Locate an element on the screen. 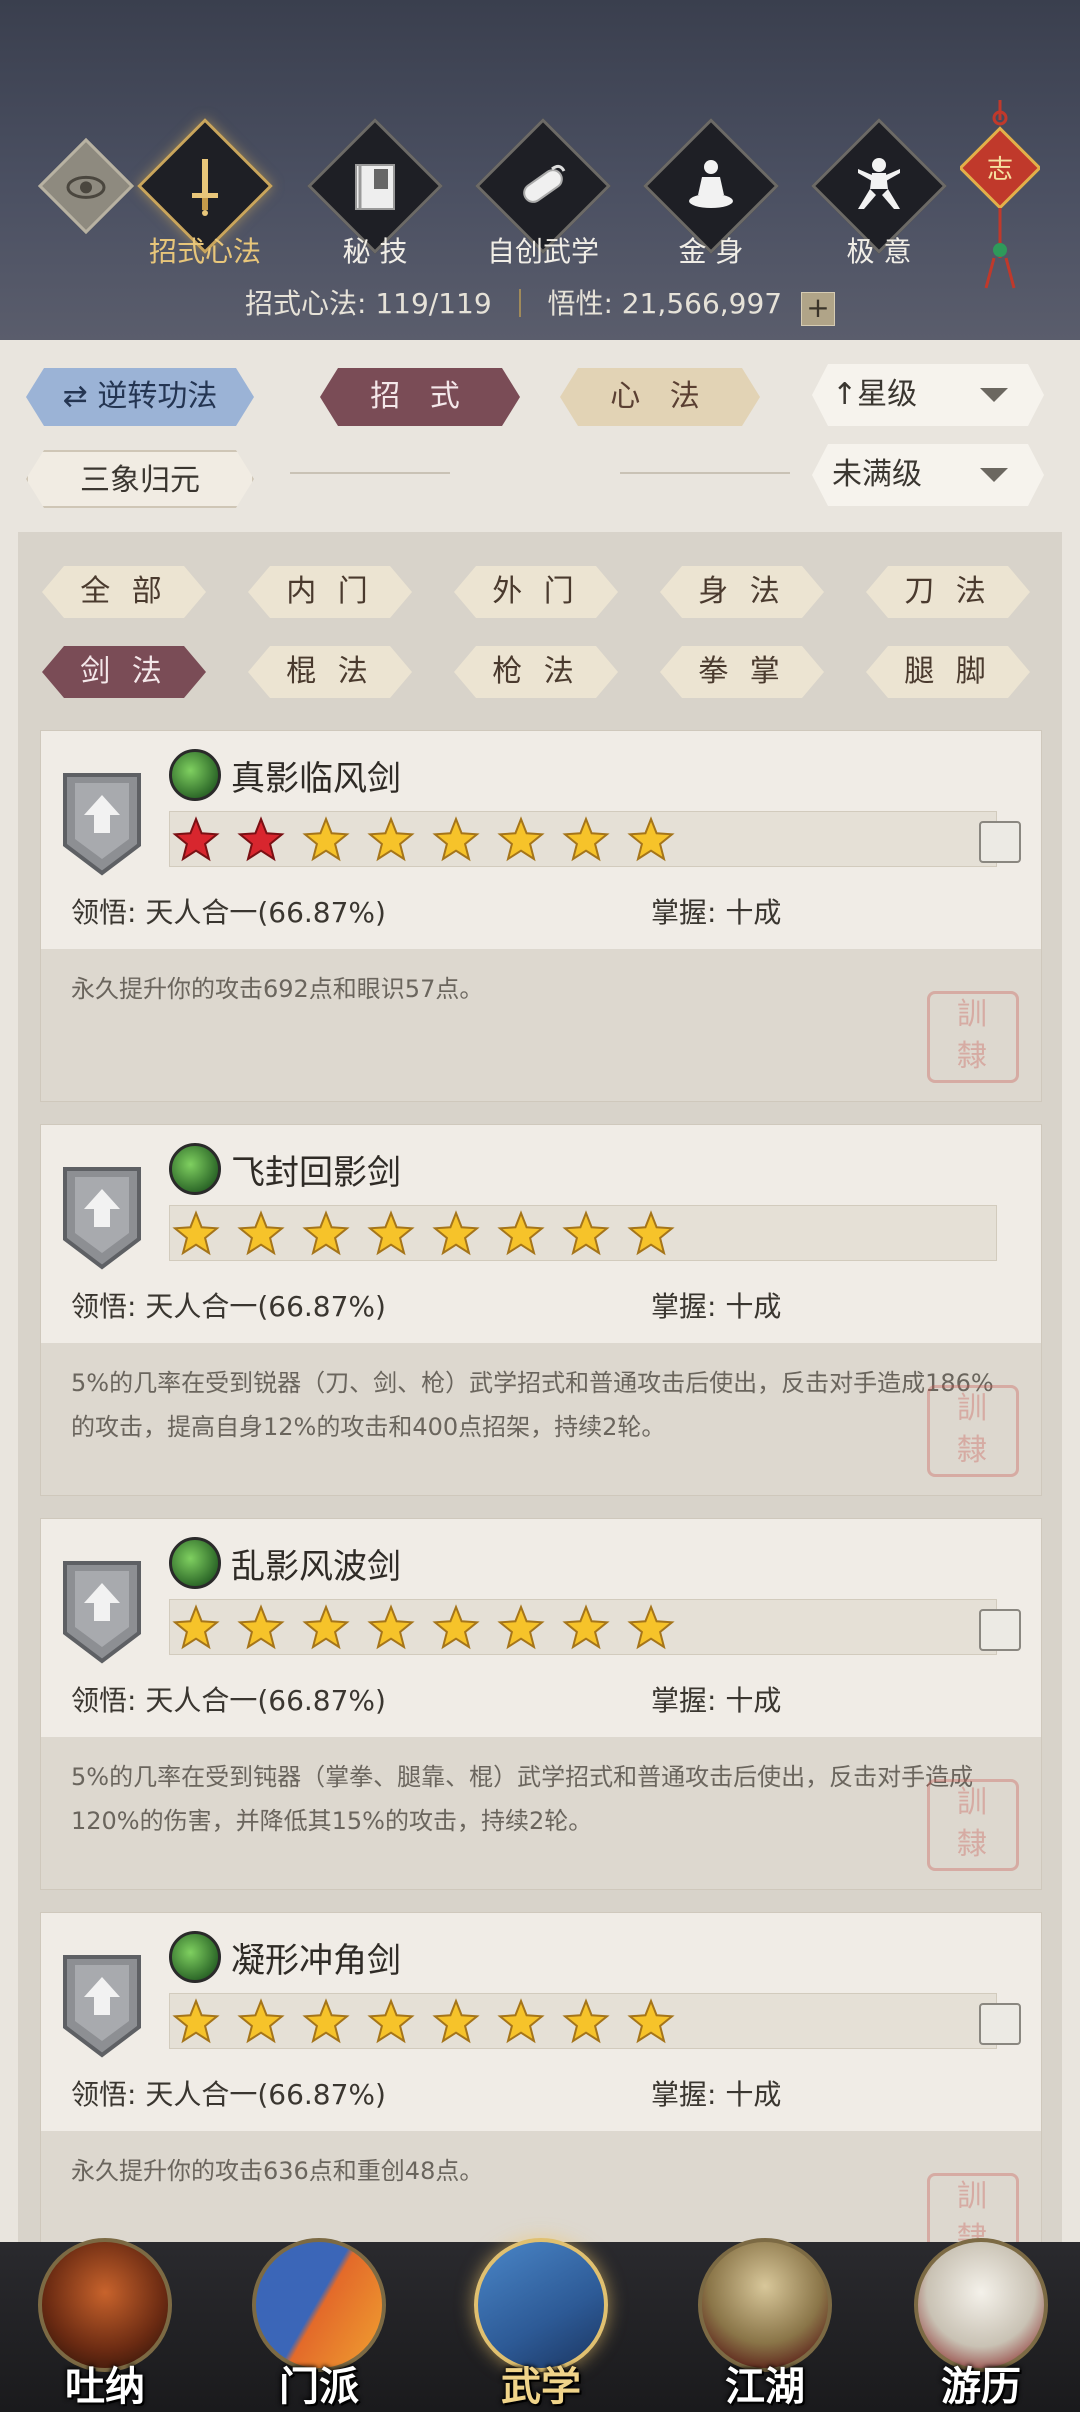 This screenshot has width=1080, height=2412. manual-book-icon is located at coordinates (541, 2305).